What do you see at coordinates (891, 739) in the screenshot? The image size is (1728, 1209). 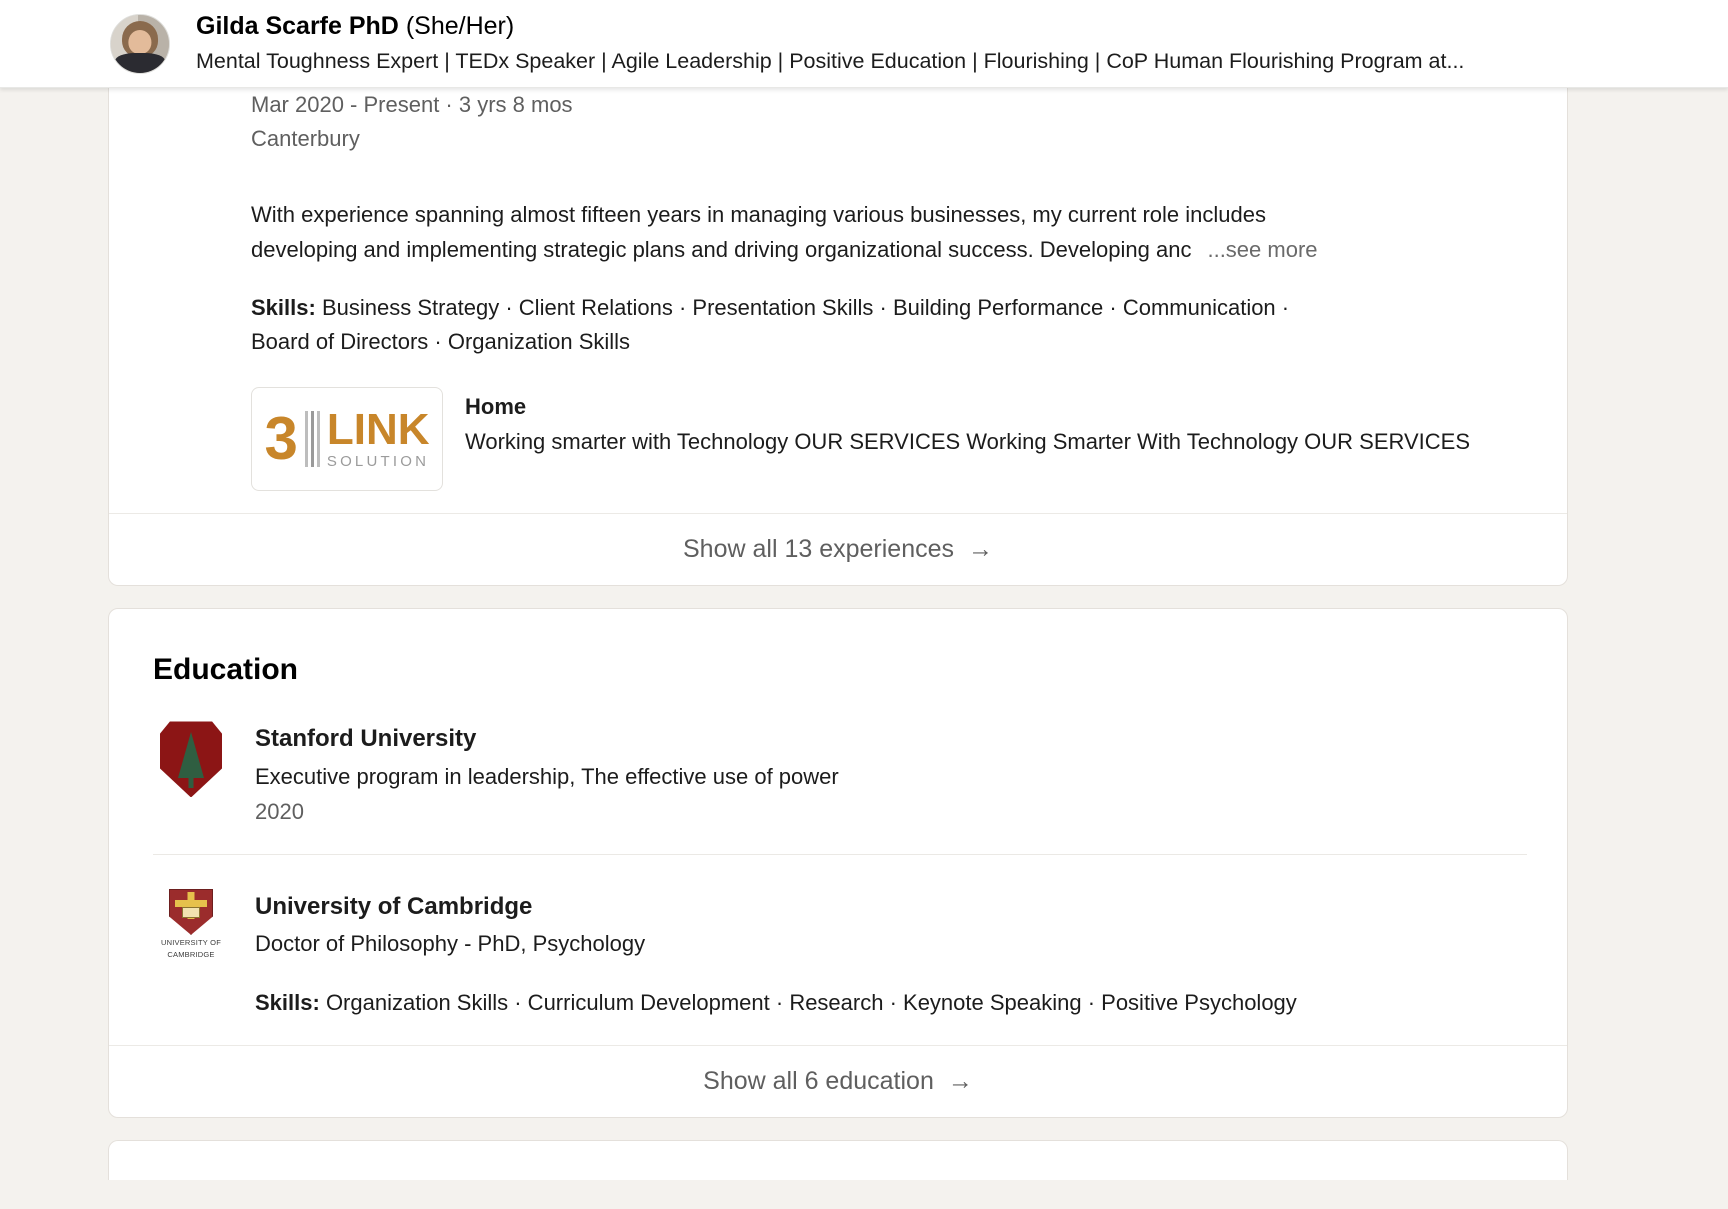 I see `education-school-name: Stanford University` at bounding box center [891, 739].